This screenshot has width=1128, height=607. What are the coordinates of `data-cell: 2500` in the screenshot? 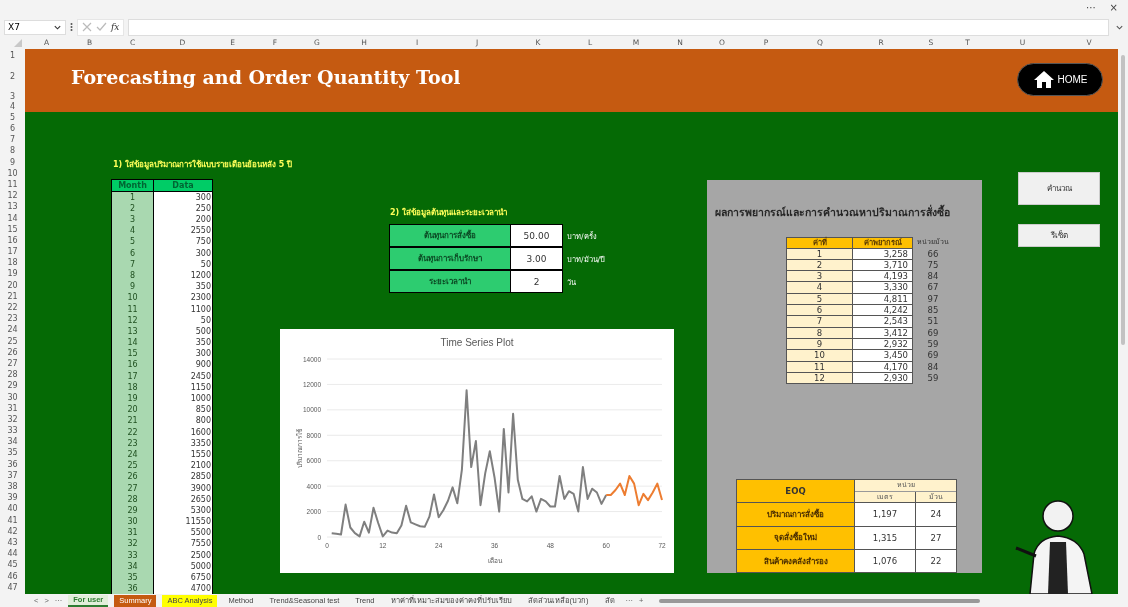 It's located at (183, 555).